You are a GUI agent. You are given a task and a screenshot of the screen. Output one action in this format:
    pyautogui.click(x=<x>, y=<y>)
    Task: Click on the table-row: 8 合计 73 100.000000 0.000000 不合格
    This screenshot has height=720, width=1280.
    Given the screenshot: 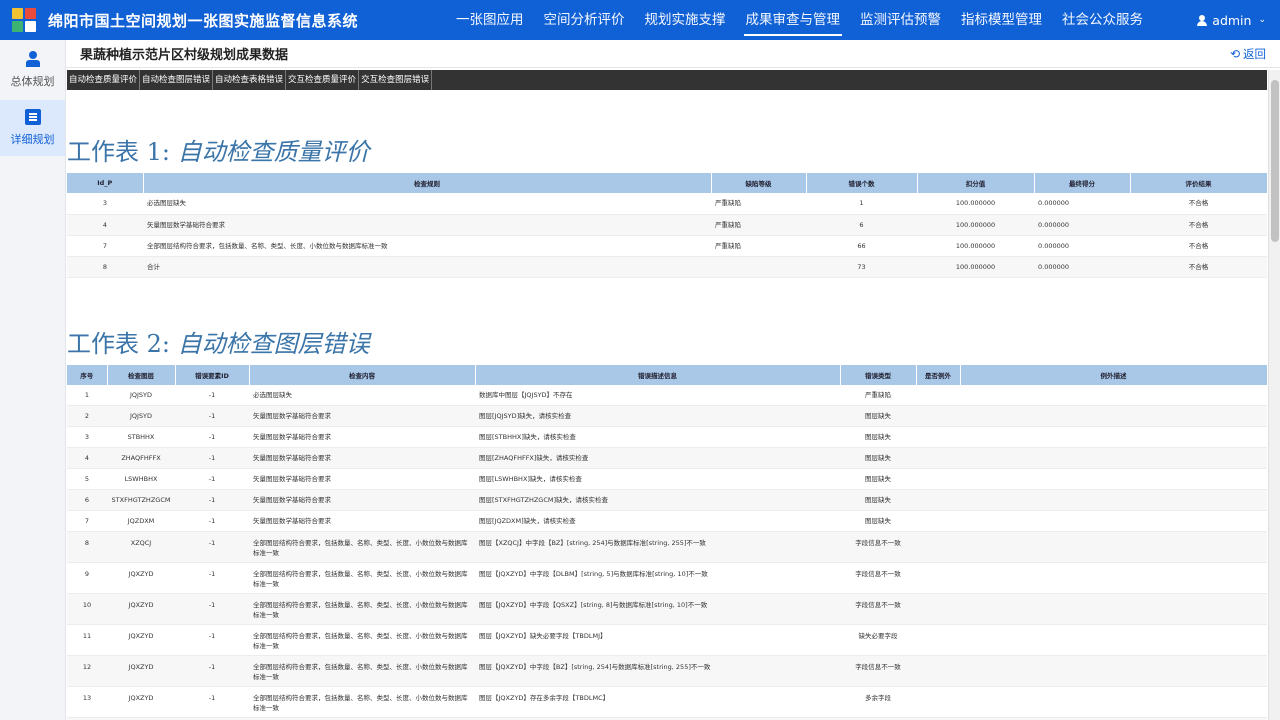 What is the action you would take?
    pyautogui.click(x=667, y=267)
    